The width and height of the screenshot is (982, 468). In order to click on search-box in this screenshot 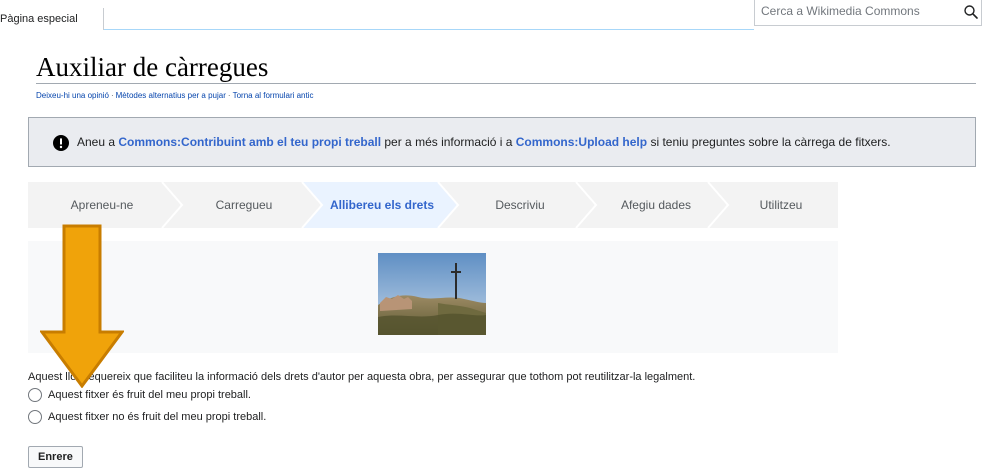, I will do `click(868, 13)`.